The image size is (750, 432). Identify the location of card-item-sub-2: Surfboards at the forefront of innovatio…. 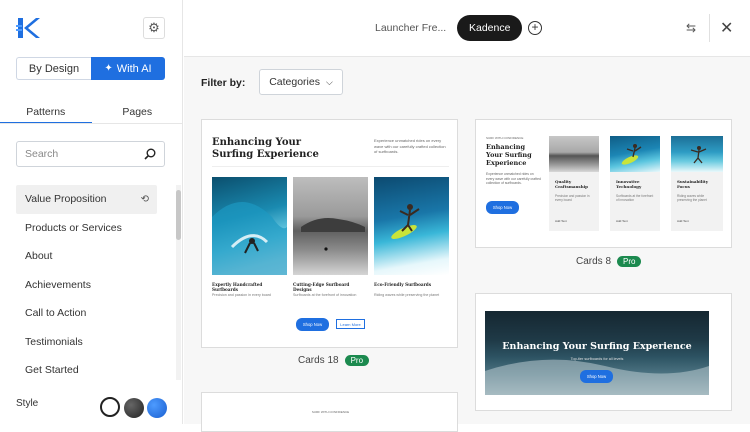
(325, 295).